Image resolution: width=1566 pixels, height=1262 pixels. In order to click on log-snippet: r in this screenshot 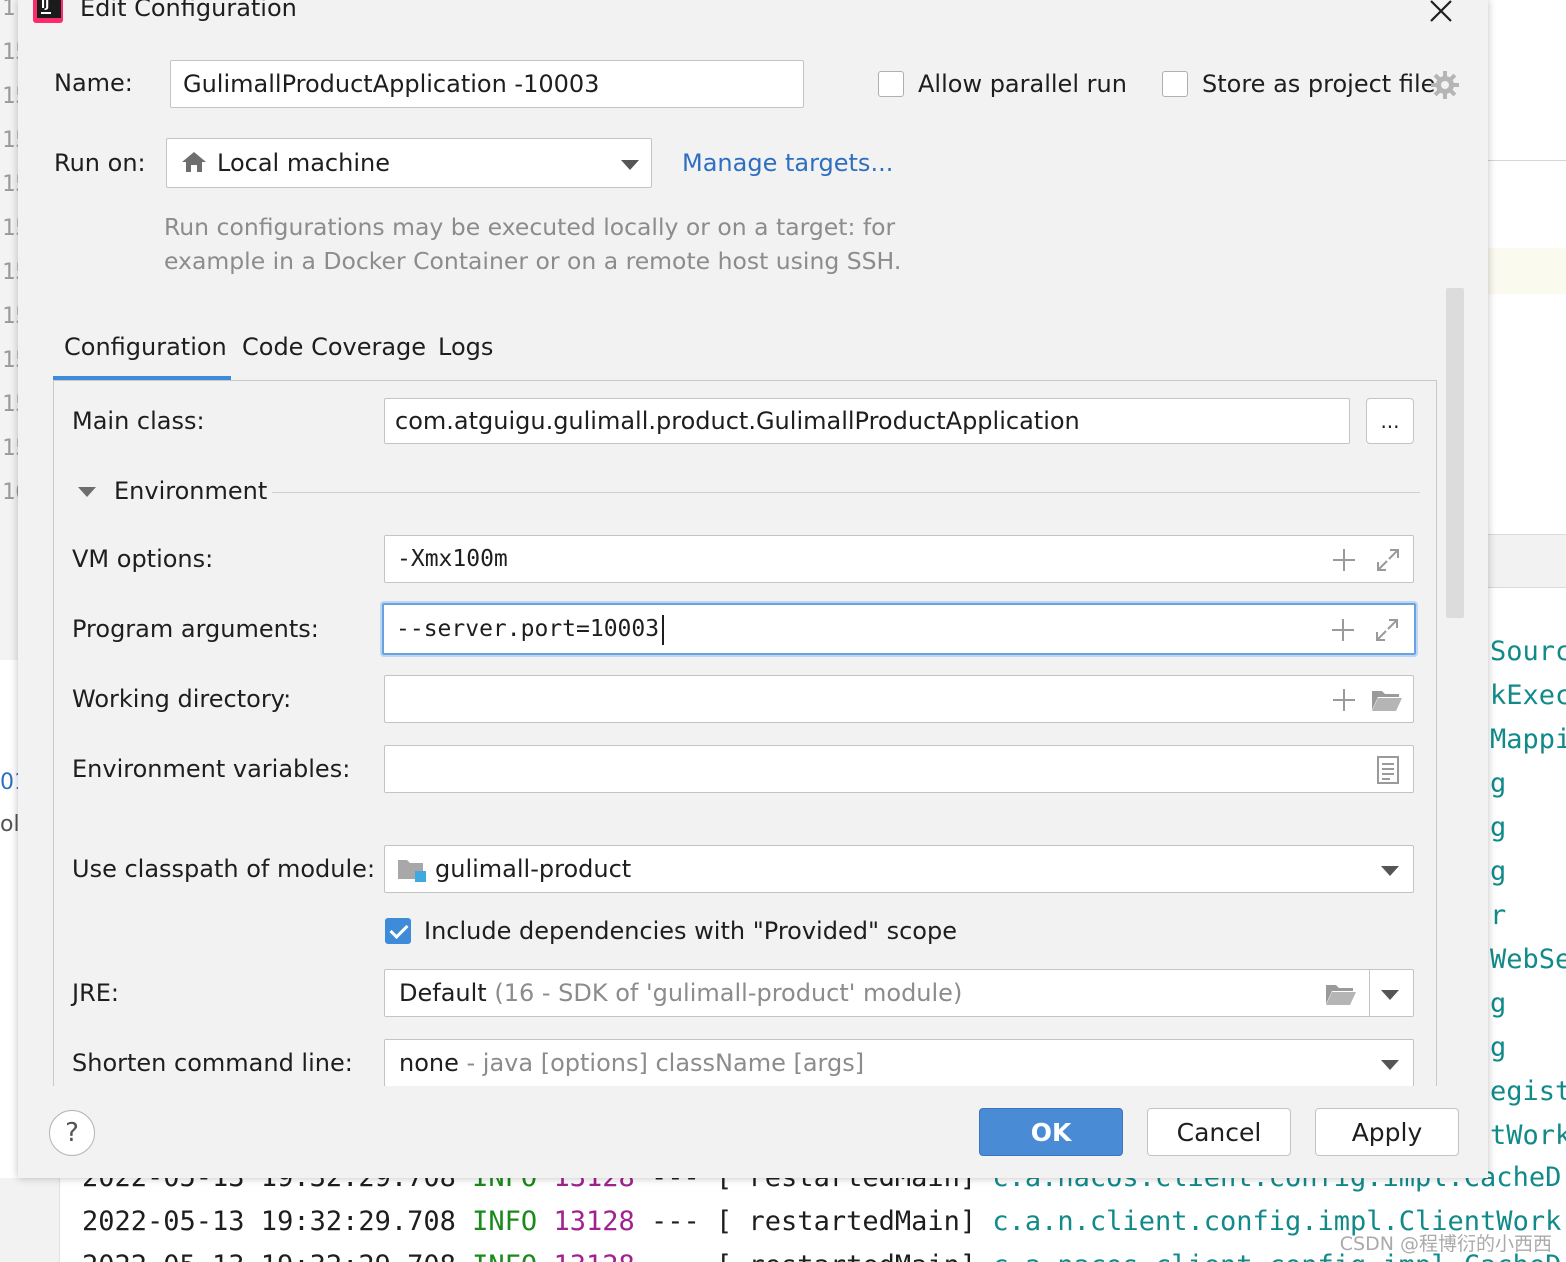, I will do `click(1498, 915)`.